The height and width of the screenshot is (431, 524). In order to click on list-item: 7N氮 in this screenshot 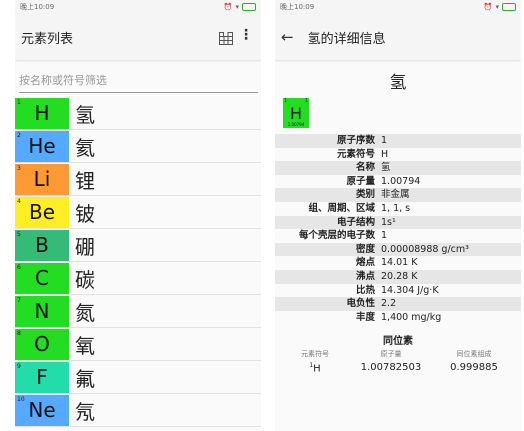, I will do `click(138, 311)`.